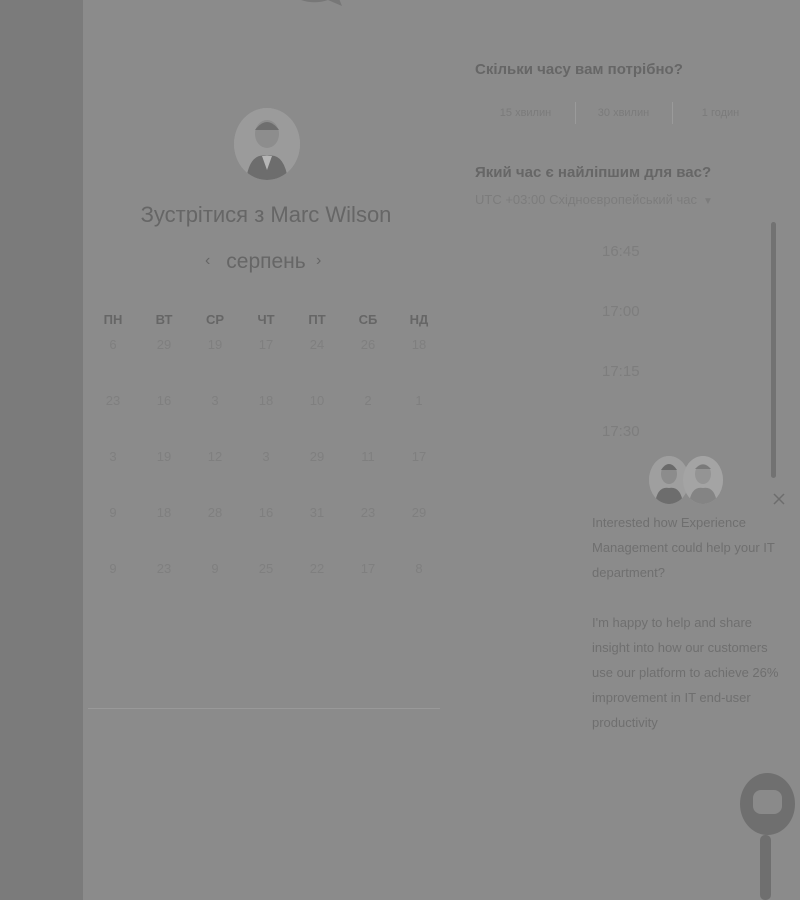 Image resolution: width=800 pixels, height=900 pixels. I want to click on weekday-label: ВТ, so click(164, 319).